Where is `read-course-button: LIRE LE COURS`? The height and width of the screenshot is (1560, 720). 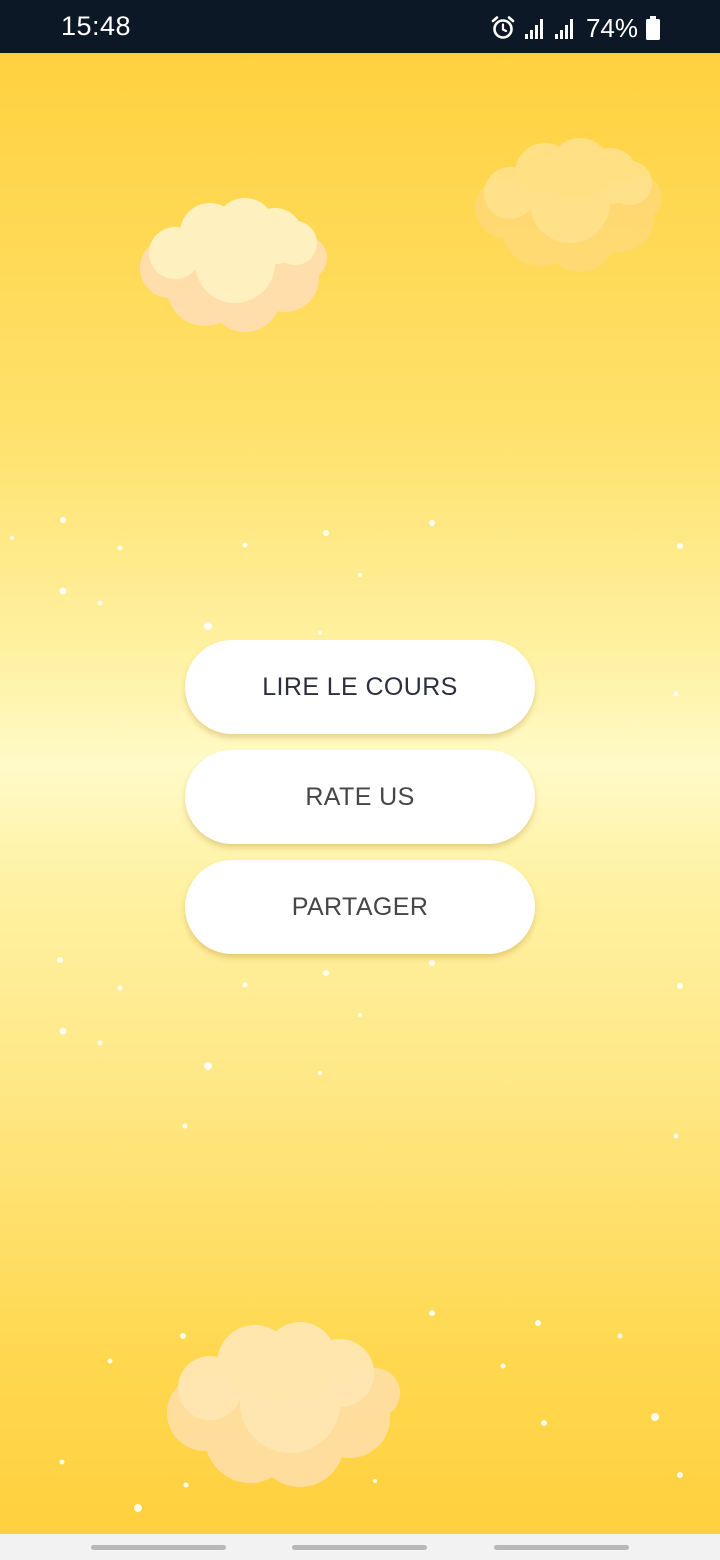
read-course-button: LIRE LE COURS is located at coordinates (360, 687).